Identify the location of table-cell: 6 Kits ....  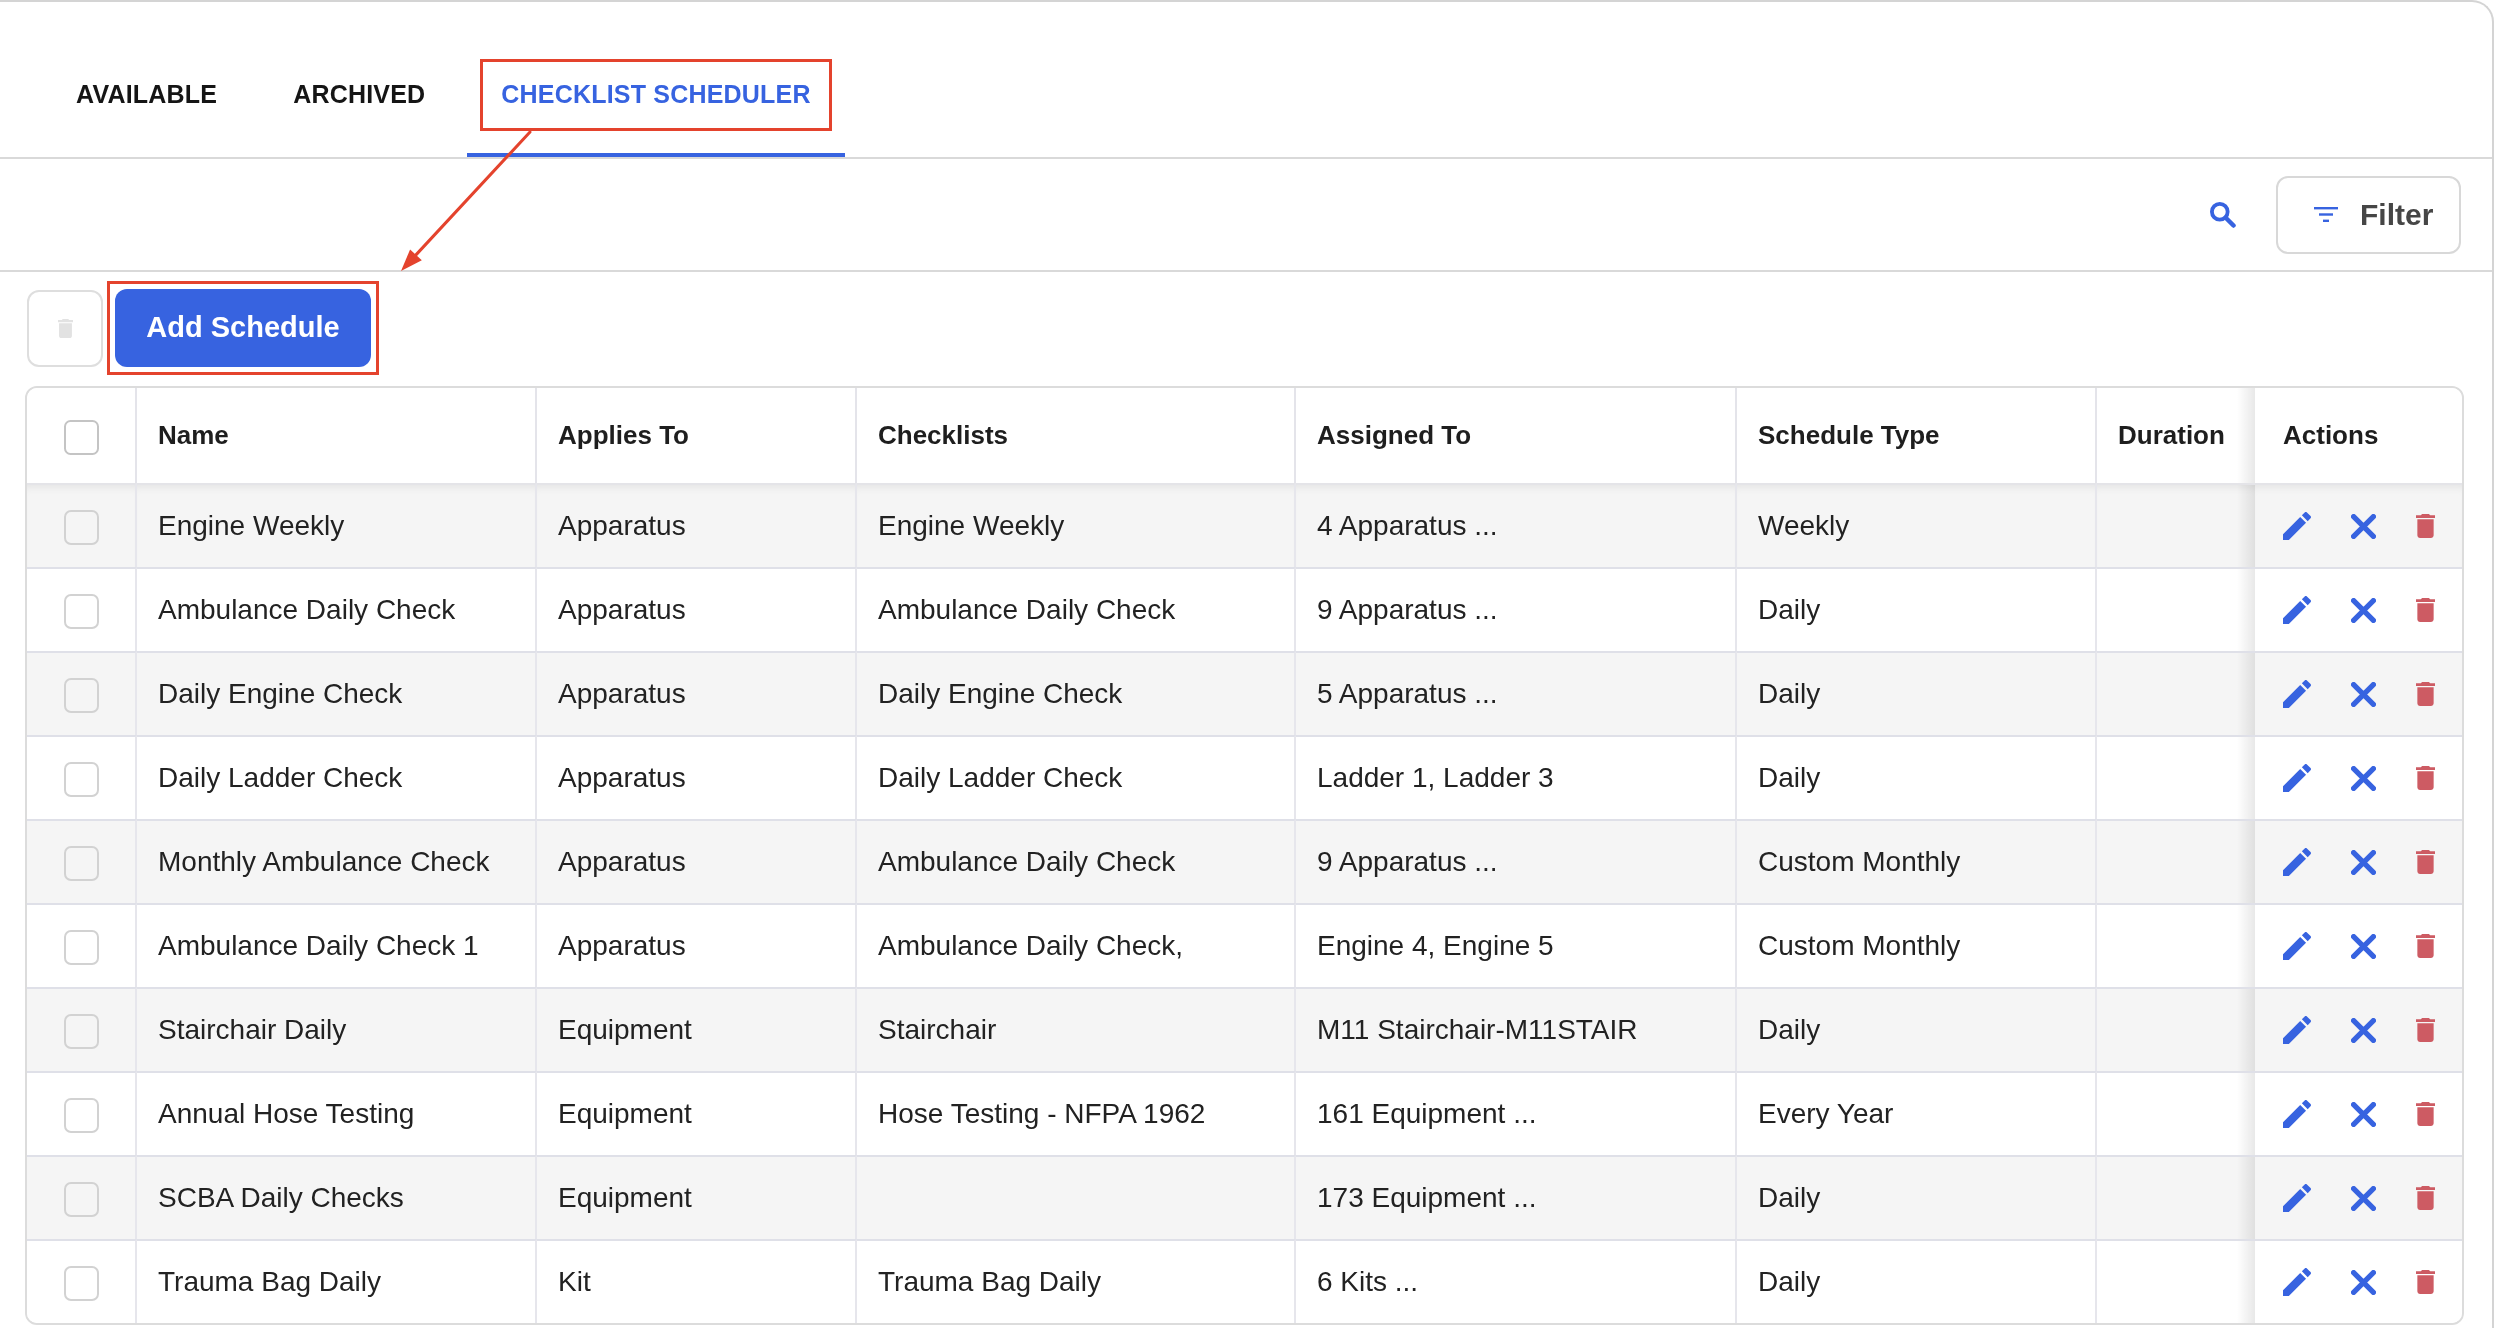
(1516, 1281).